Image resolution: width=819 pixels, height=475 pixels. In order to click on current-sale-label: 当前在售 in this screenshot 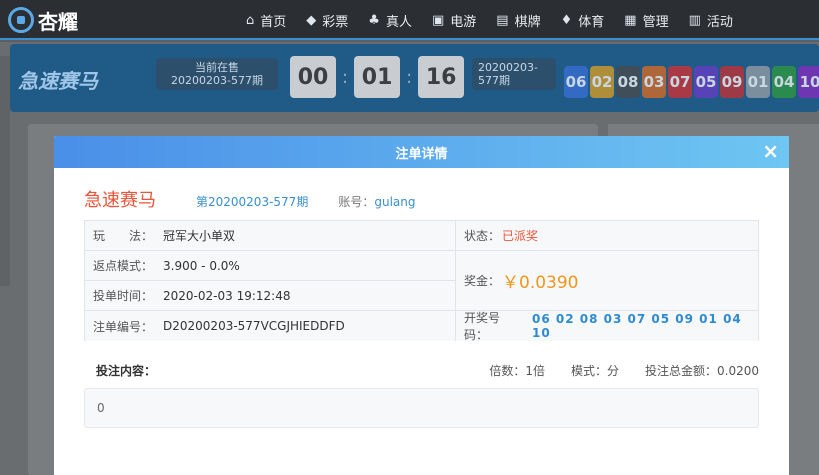, I will do `click(217, 67)`.